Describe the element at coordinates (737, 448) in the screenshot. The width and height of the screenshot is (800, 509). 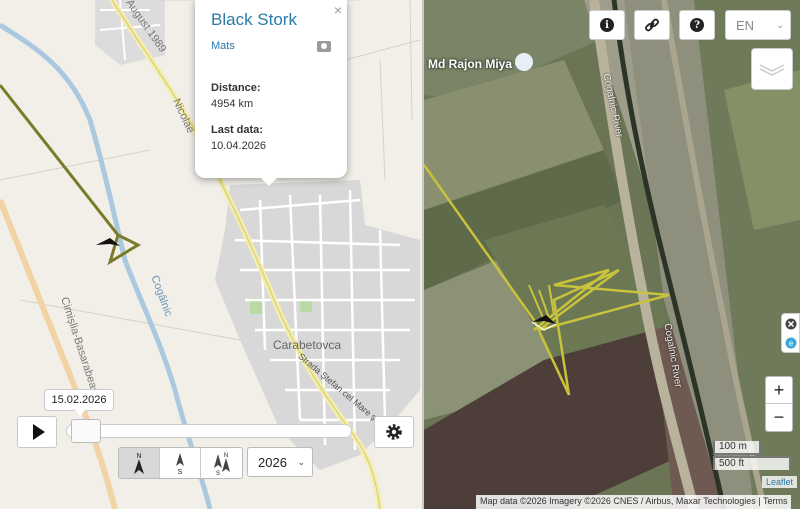
I see `scale-meters: 100 m` at that location.